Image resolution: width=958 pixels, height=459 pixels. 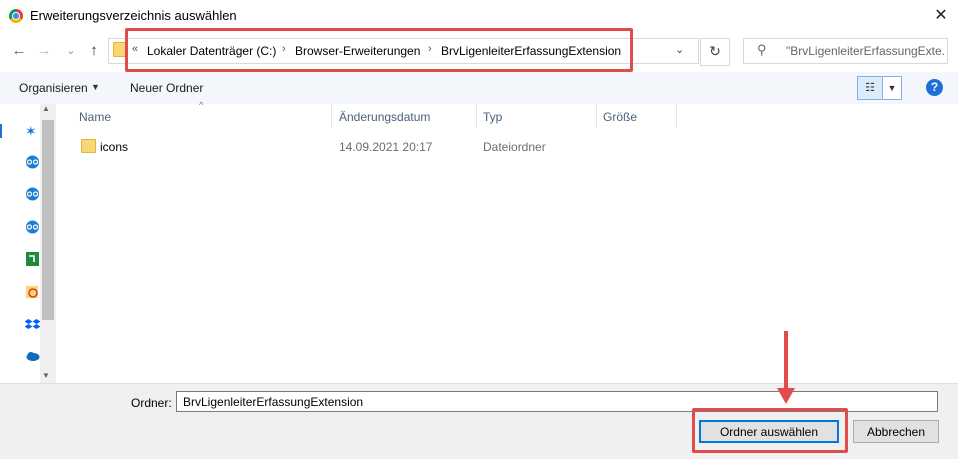 What do you see at coordinates (88, 146) in the screenshot?
I see `folder-icon` at bounding box center [88, 146].